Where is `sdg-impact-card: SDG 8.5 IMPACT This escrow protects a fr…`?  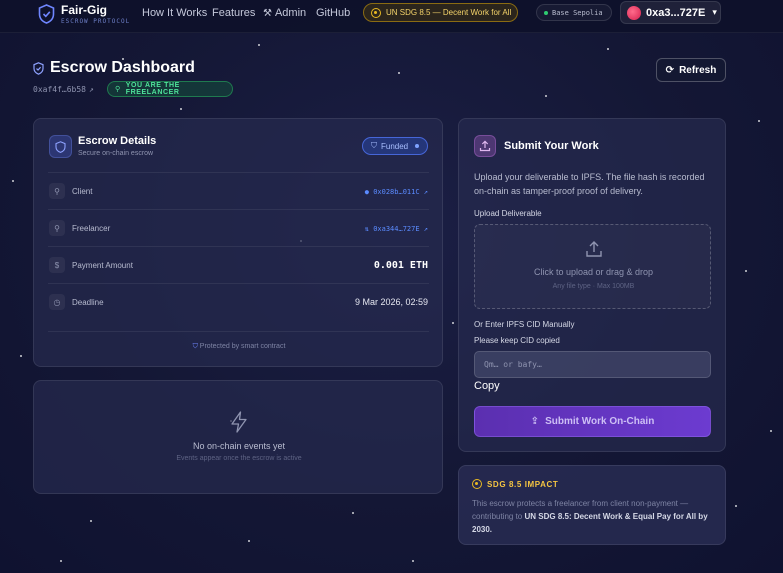 sdg-impact-card: SDG 8.5 IMPACT This escrow protects a fr… is located at coordinates (592, 505).